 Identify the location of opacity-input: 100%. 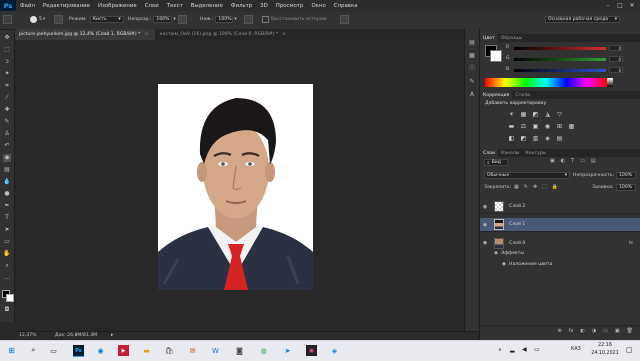
(163, 19).